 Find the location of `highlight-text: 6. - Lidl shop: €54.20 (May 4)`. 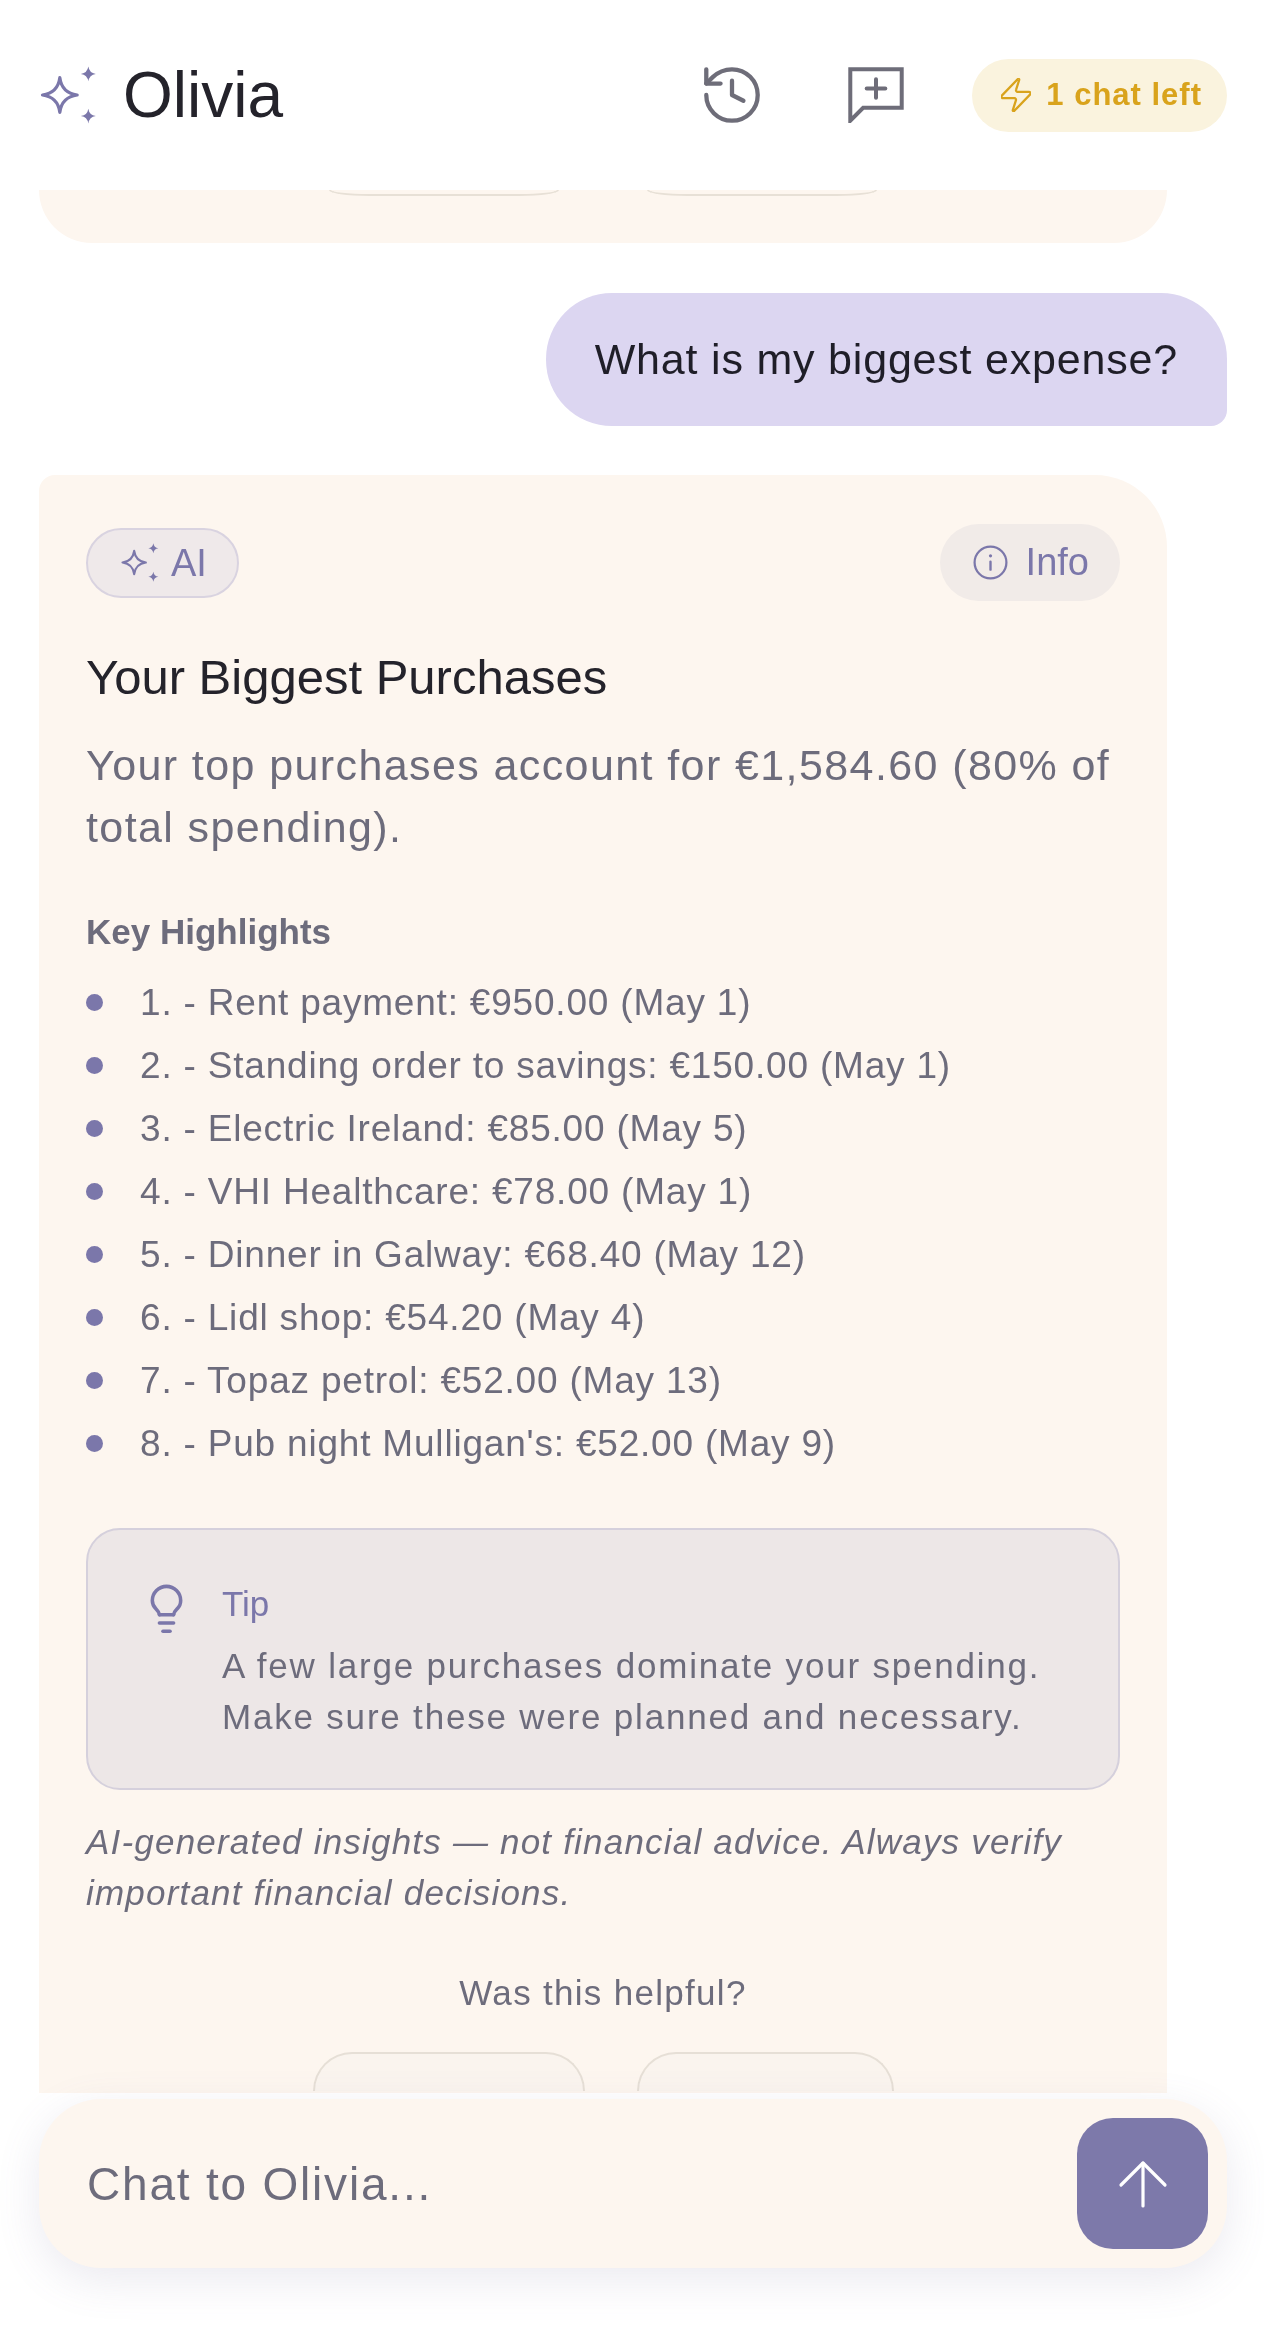

highlight-text: 6. - Lidl shop: €54.20 (May 4) is located at coordinates (393, 1317).